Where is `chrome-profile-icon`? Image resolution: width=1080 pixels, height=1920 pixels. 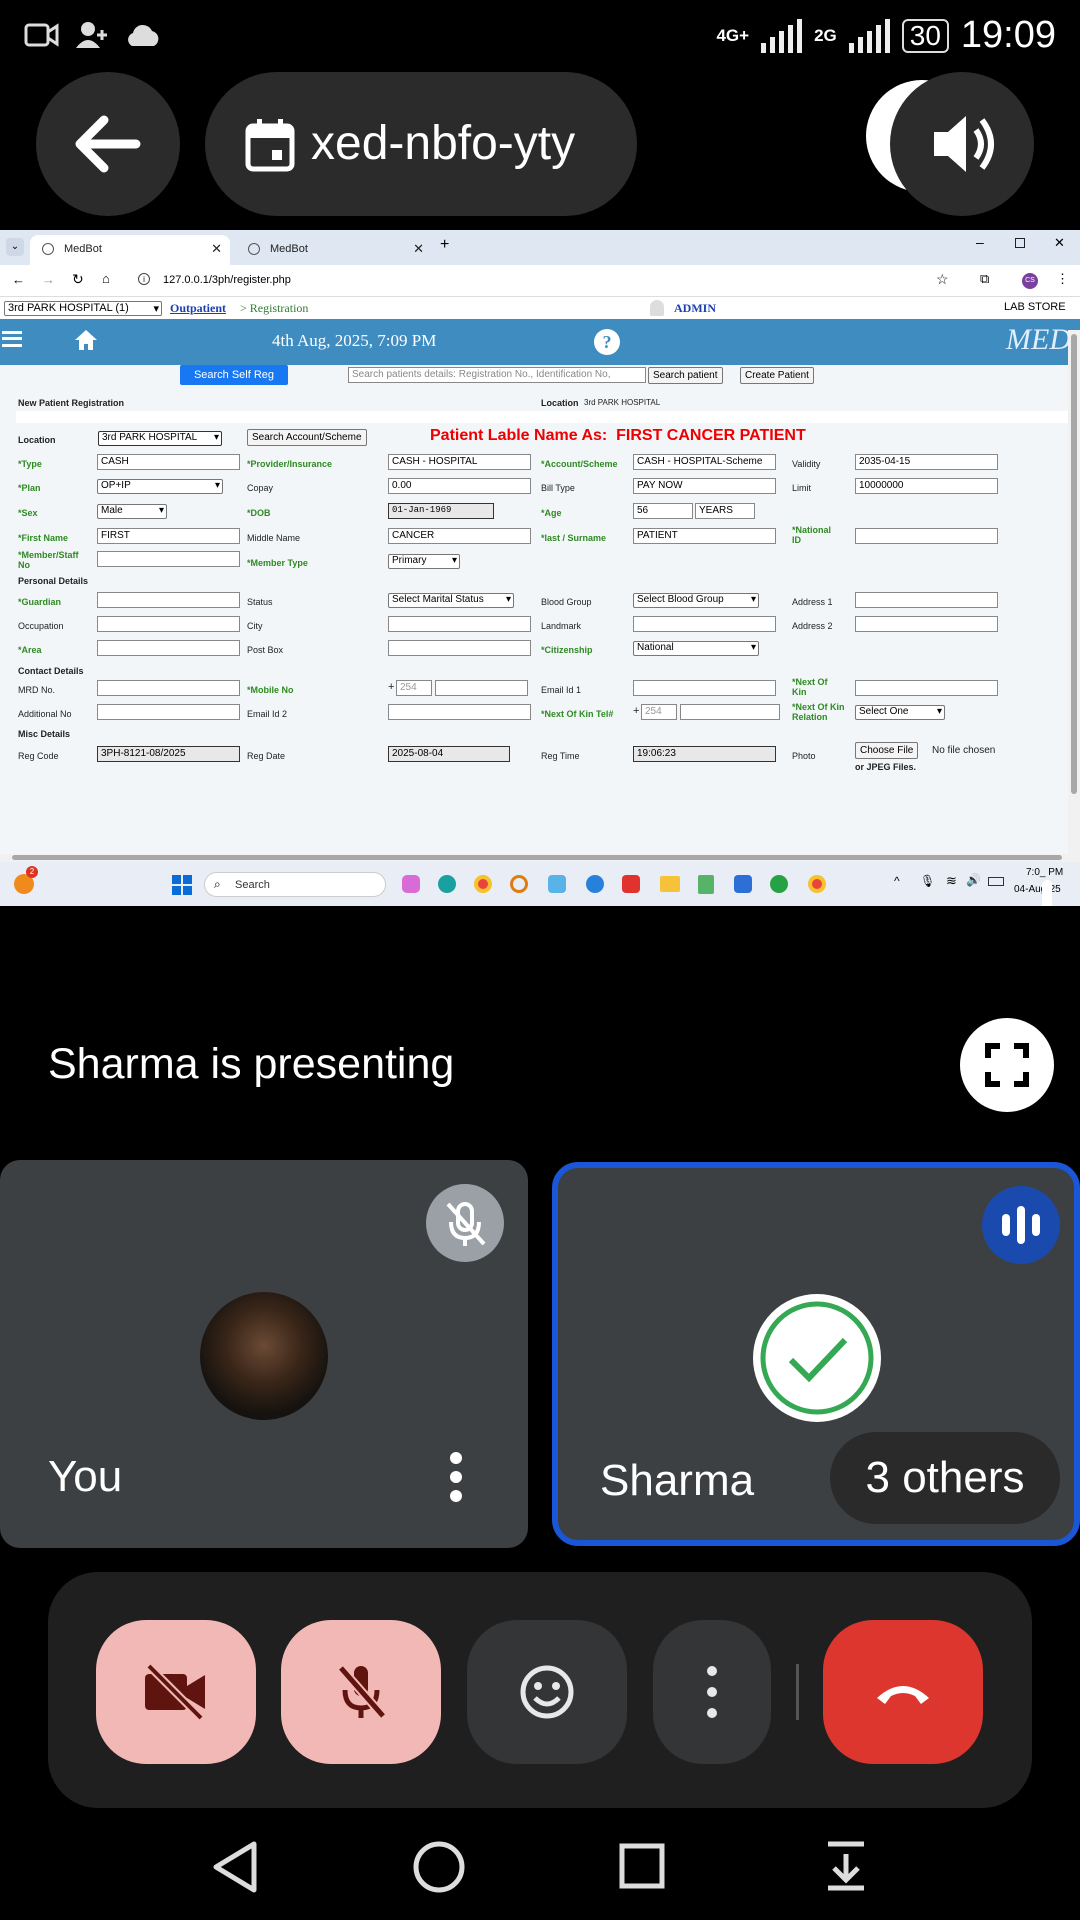 chrome-profile-icon is located at coordinates (817, 884).